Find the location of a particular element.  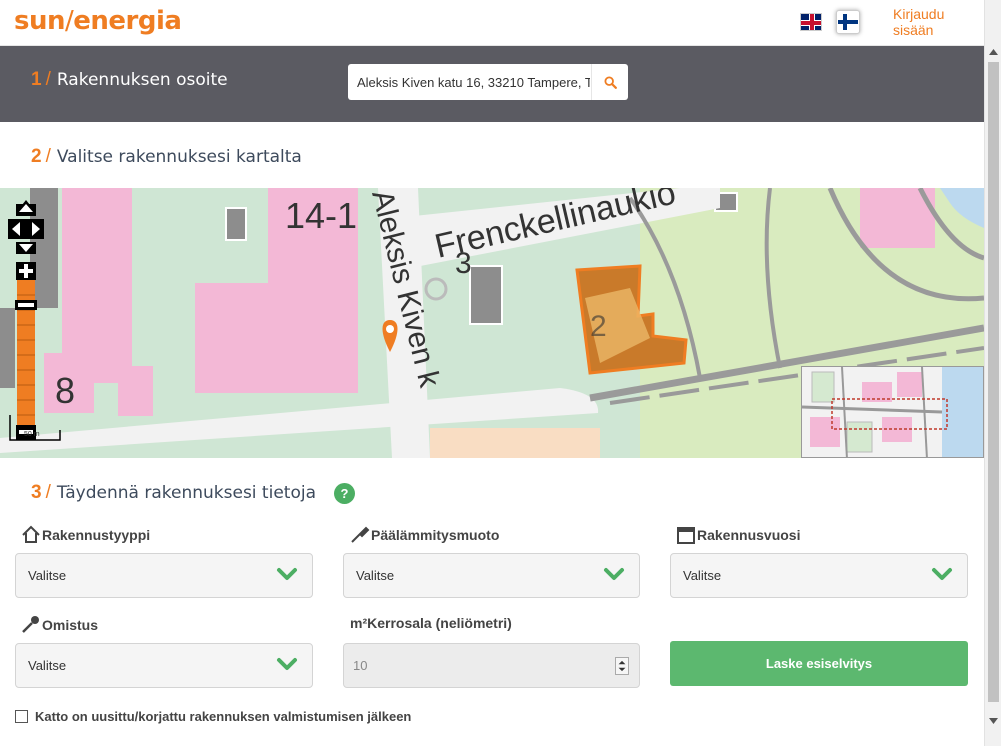

login-link: Kirjaudu sisään is located at coordinates (938, 22).